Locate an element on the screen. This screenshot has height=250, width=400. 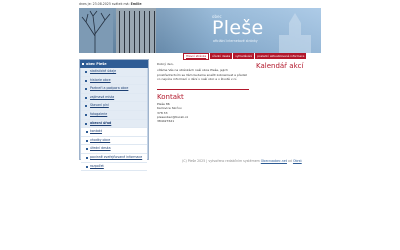
sidebar-item-ordinances: vhodky obce is located at coordinates (114, 141).